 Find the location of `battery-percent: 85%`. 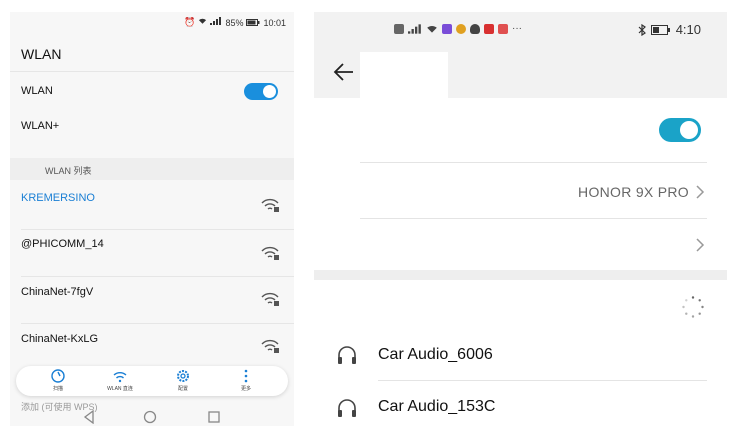

battery-percent: 85% is located at coordinates (234, 22).